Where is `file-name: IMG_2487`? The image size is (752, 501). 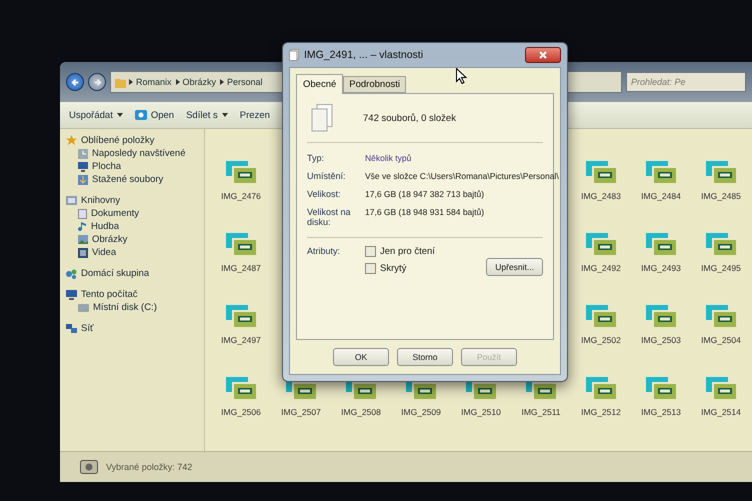
file-name: IMG_2487 is located at coordinates (241, 268).